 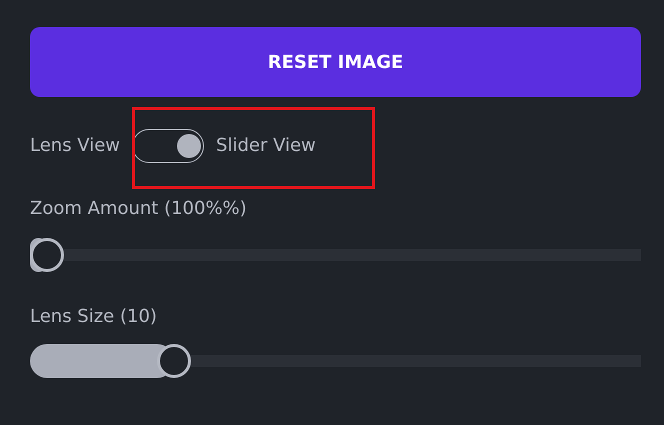 What do you see at coordinates (168, 146) in the screenshot?
I see `view-toggle` at bounding box center [168, 146].